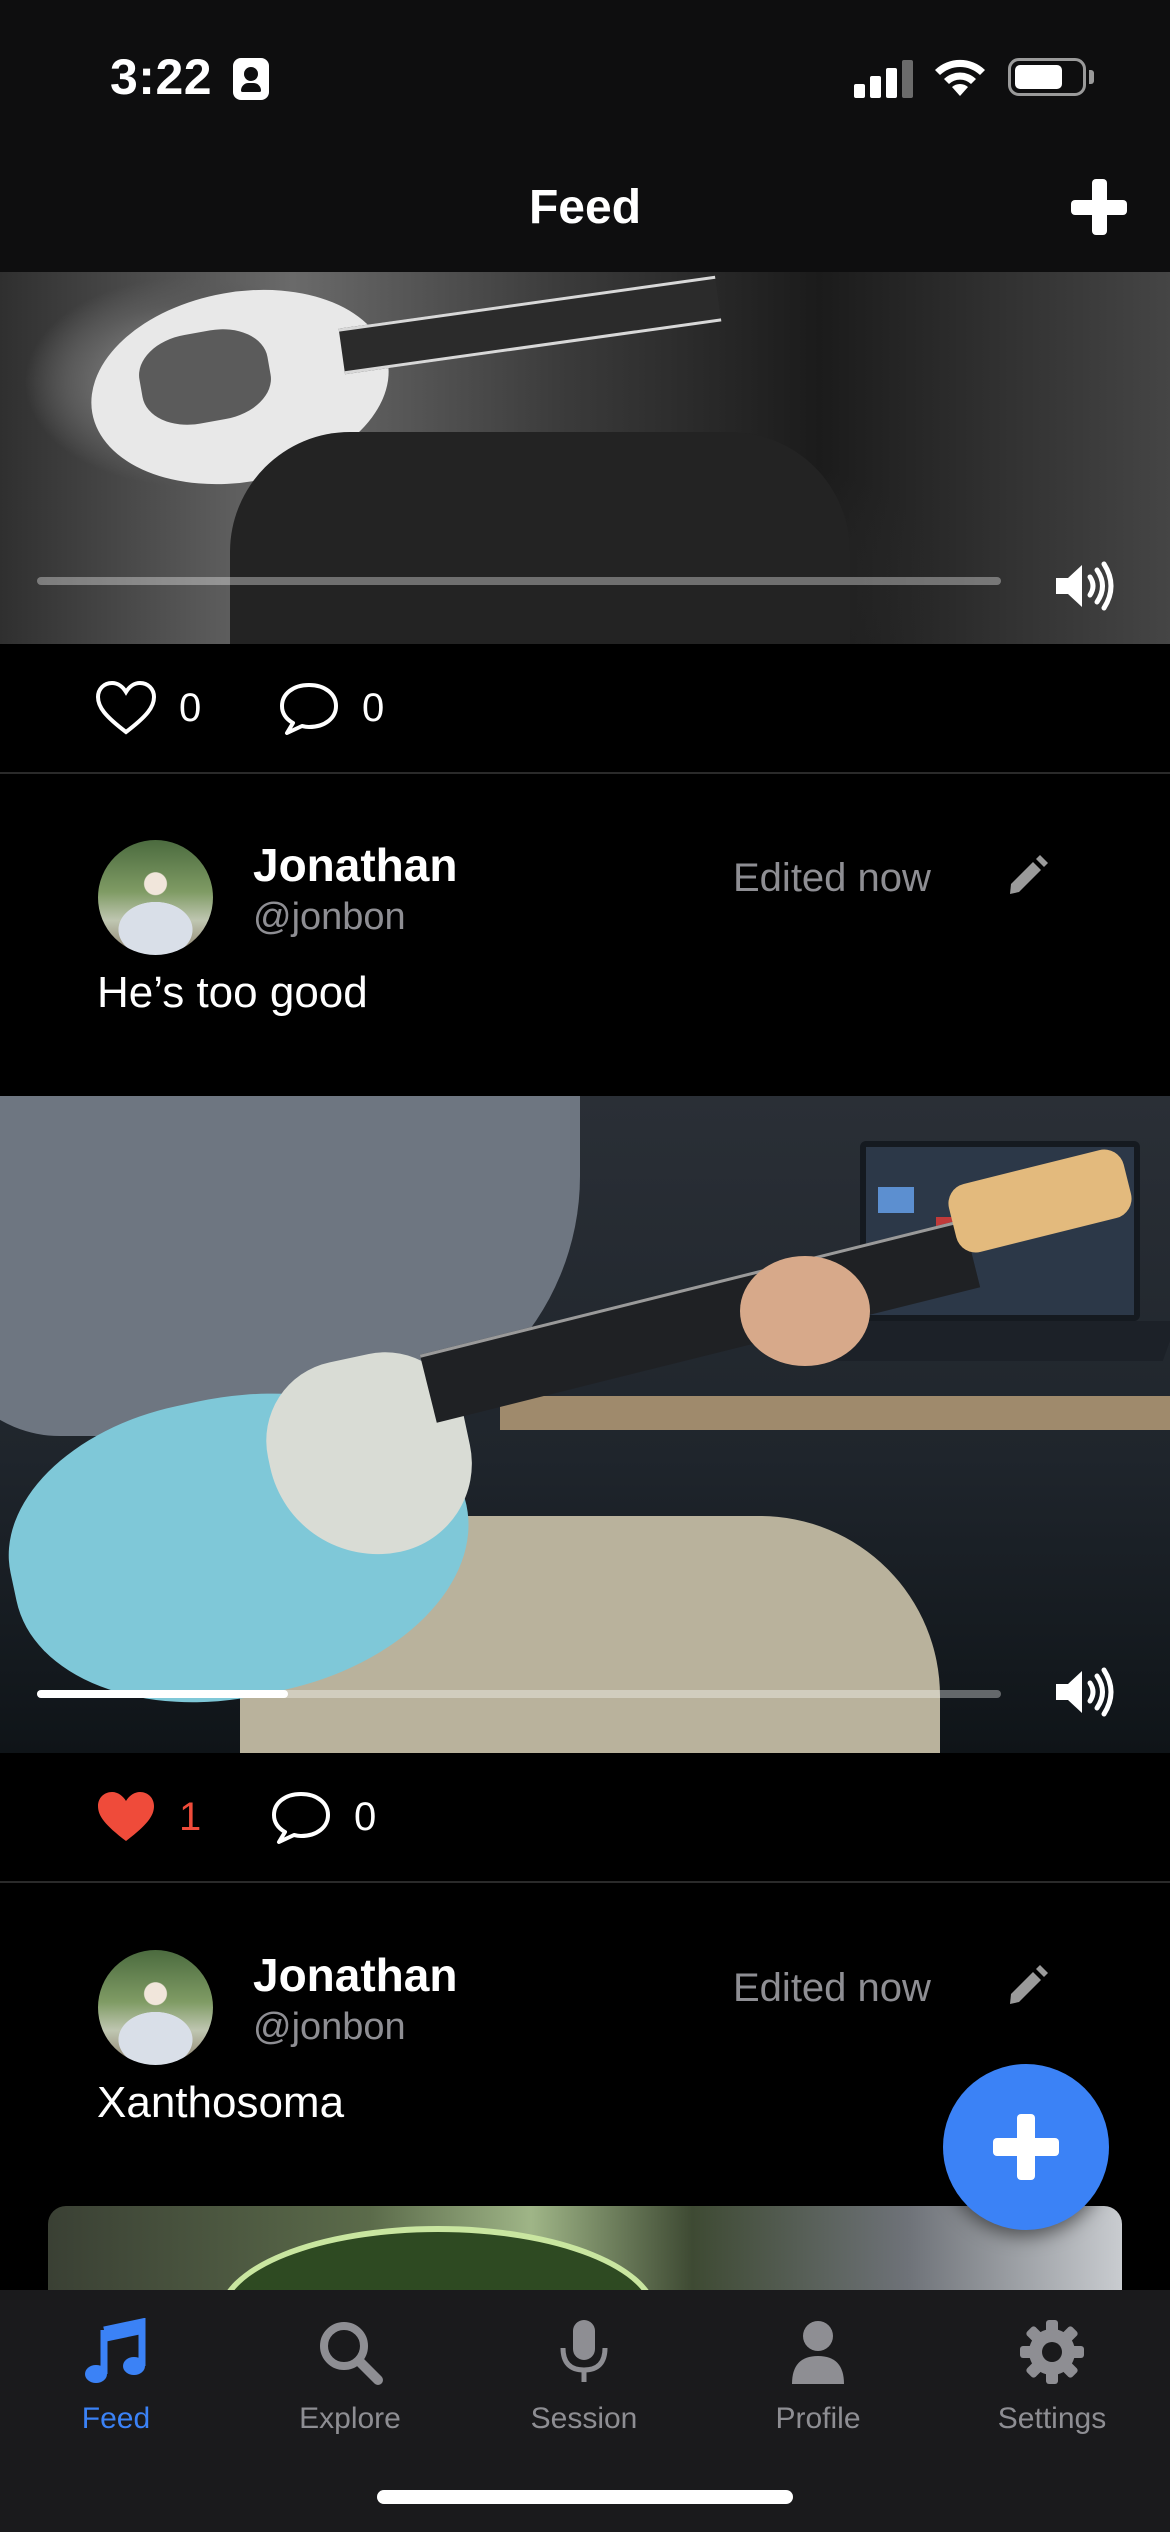 This screenshot has height=2532, width=1170. I want to click on like-button: 1, so click(148, 1817).